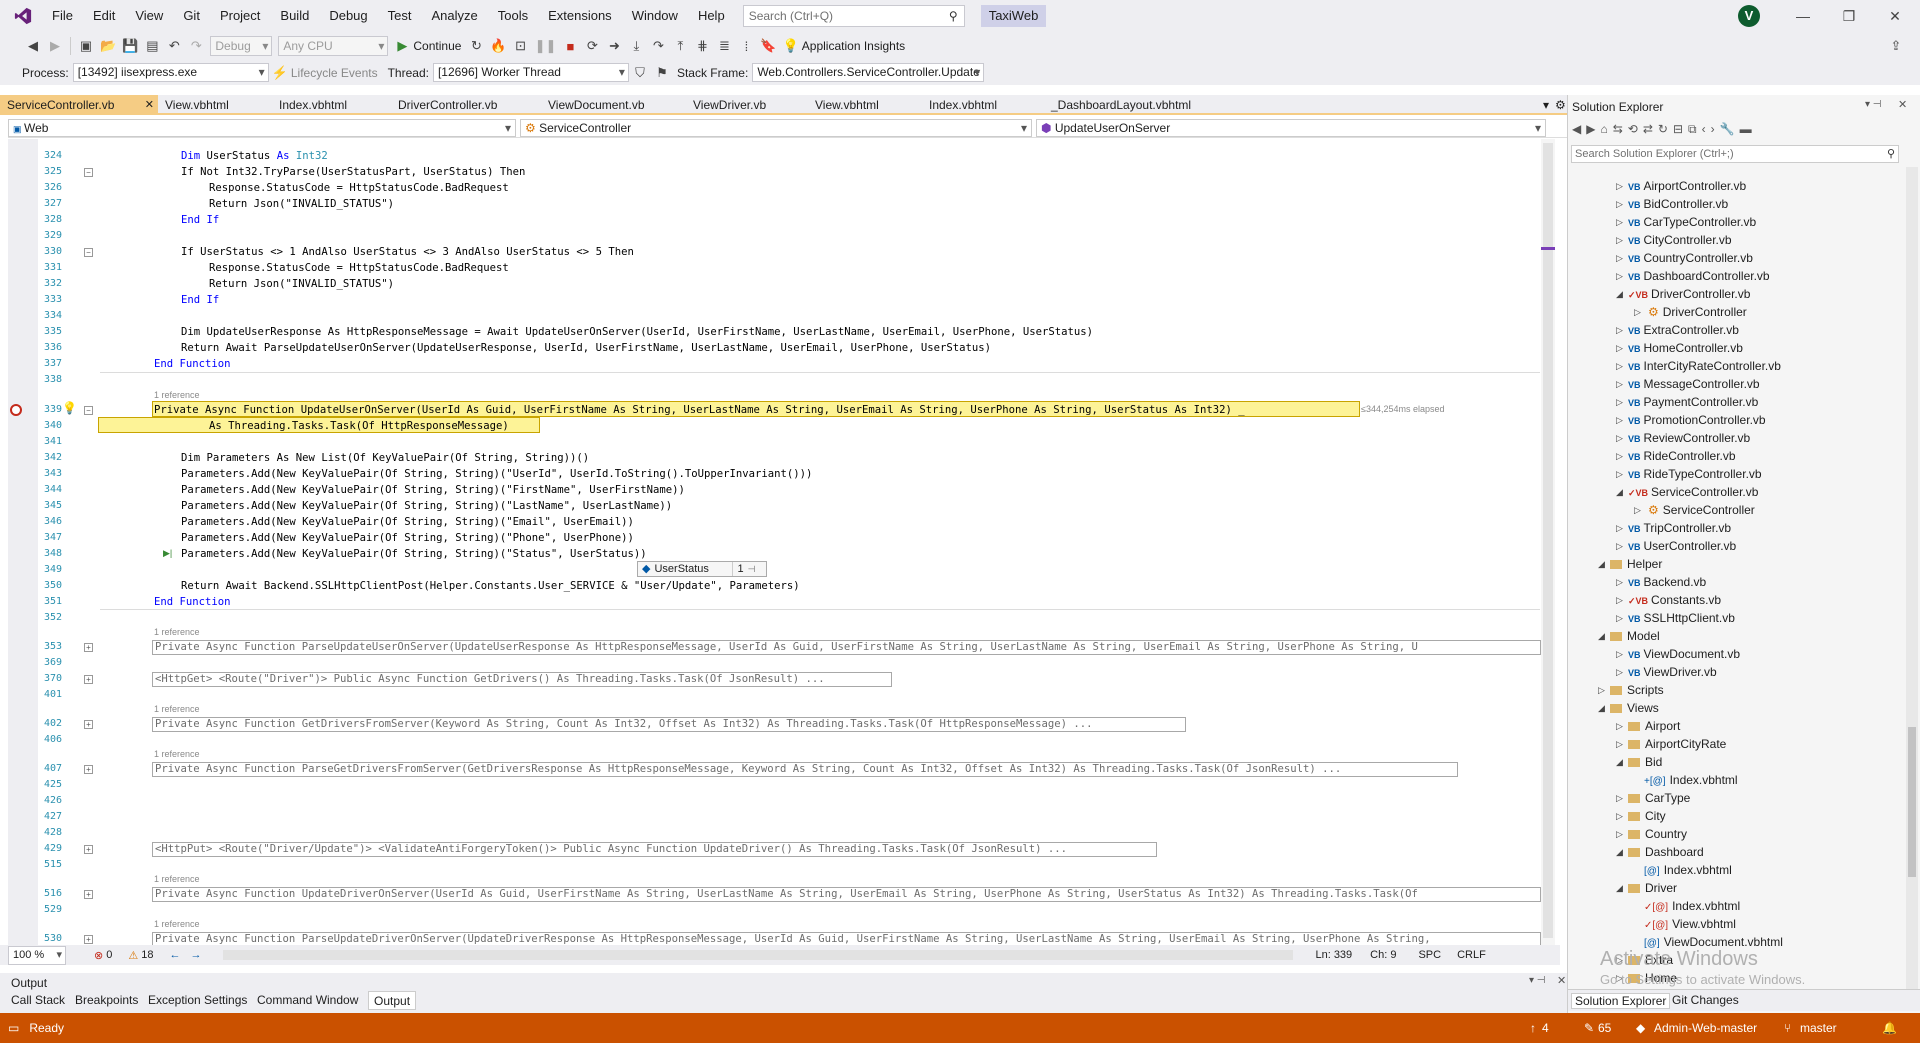  Describe the element at coordinates (768, 46) in the screenshot. I see `bookmark-icon: 🔖` at that location.